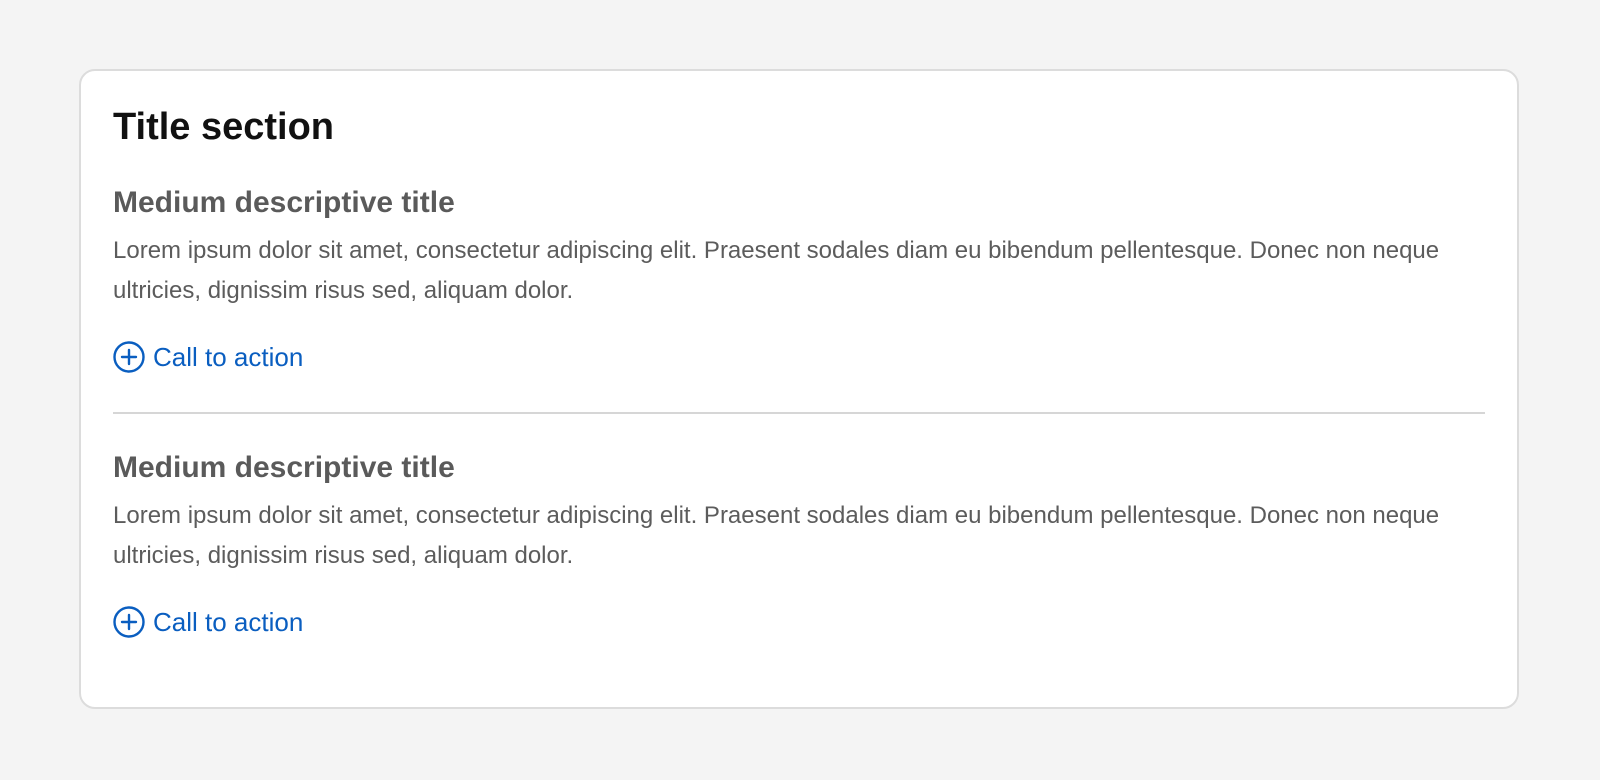 This screenshot has width=1600, height=780. Describe the element at coordinates (224, 127) in the screenshot. I see `card-title: Title section` at that location.